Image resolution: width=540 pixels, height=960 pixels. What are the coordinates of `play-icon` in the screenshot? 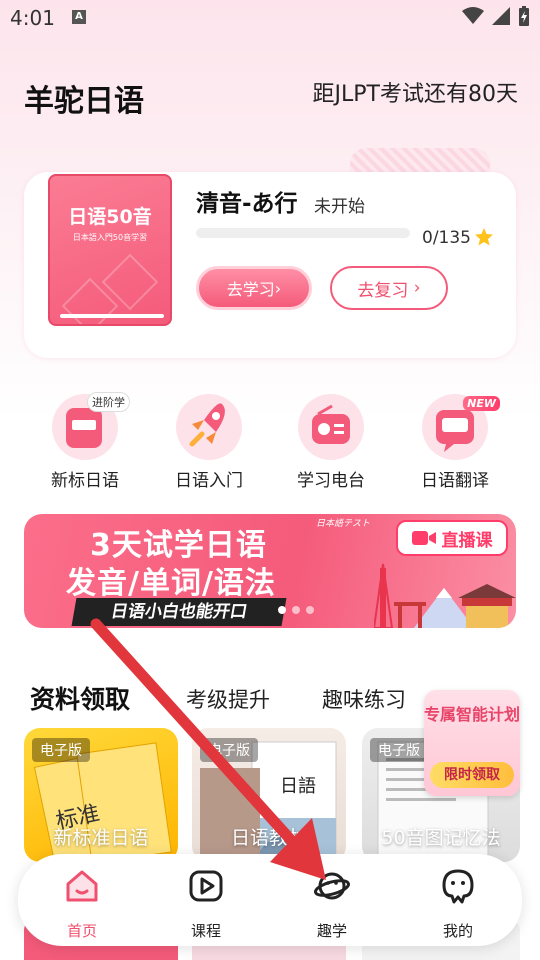 It's located at (206, 886).